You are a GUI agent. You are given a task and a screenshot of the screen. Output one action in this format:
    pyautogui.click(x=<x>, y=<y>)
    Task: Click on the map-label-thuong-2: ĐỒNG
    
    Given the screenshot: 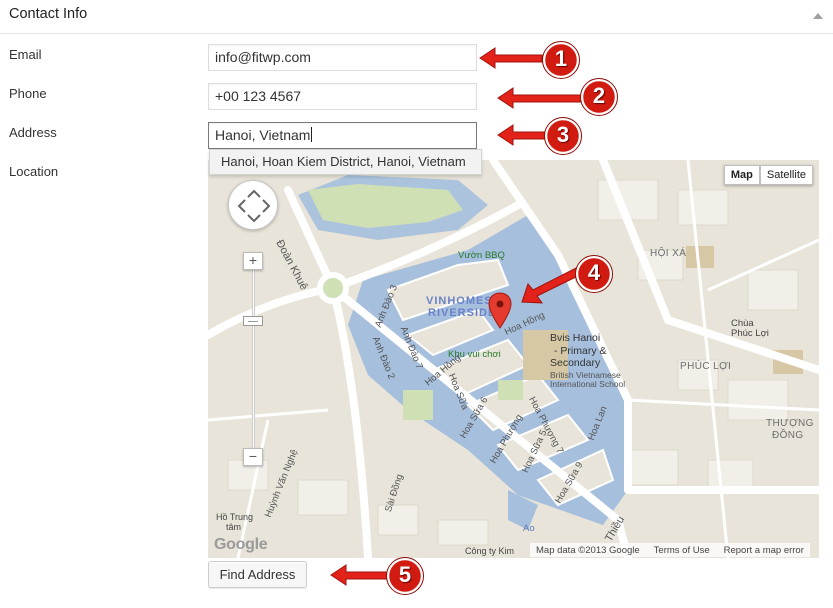 What is the action you would take?
    pyautogui.click(x=788, y=435)
    